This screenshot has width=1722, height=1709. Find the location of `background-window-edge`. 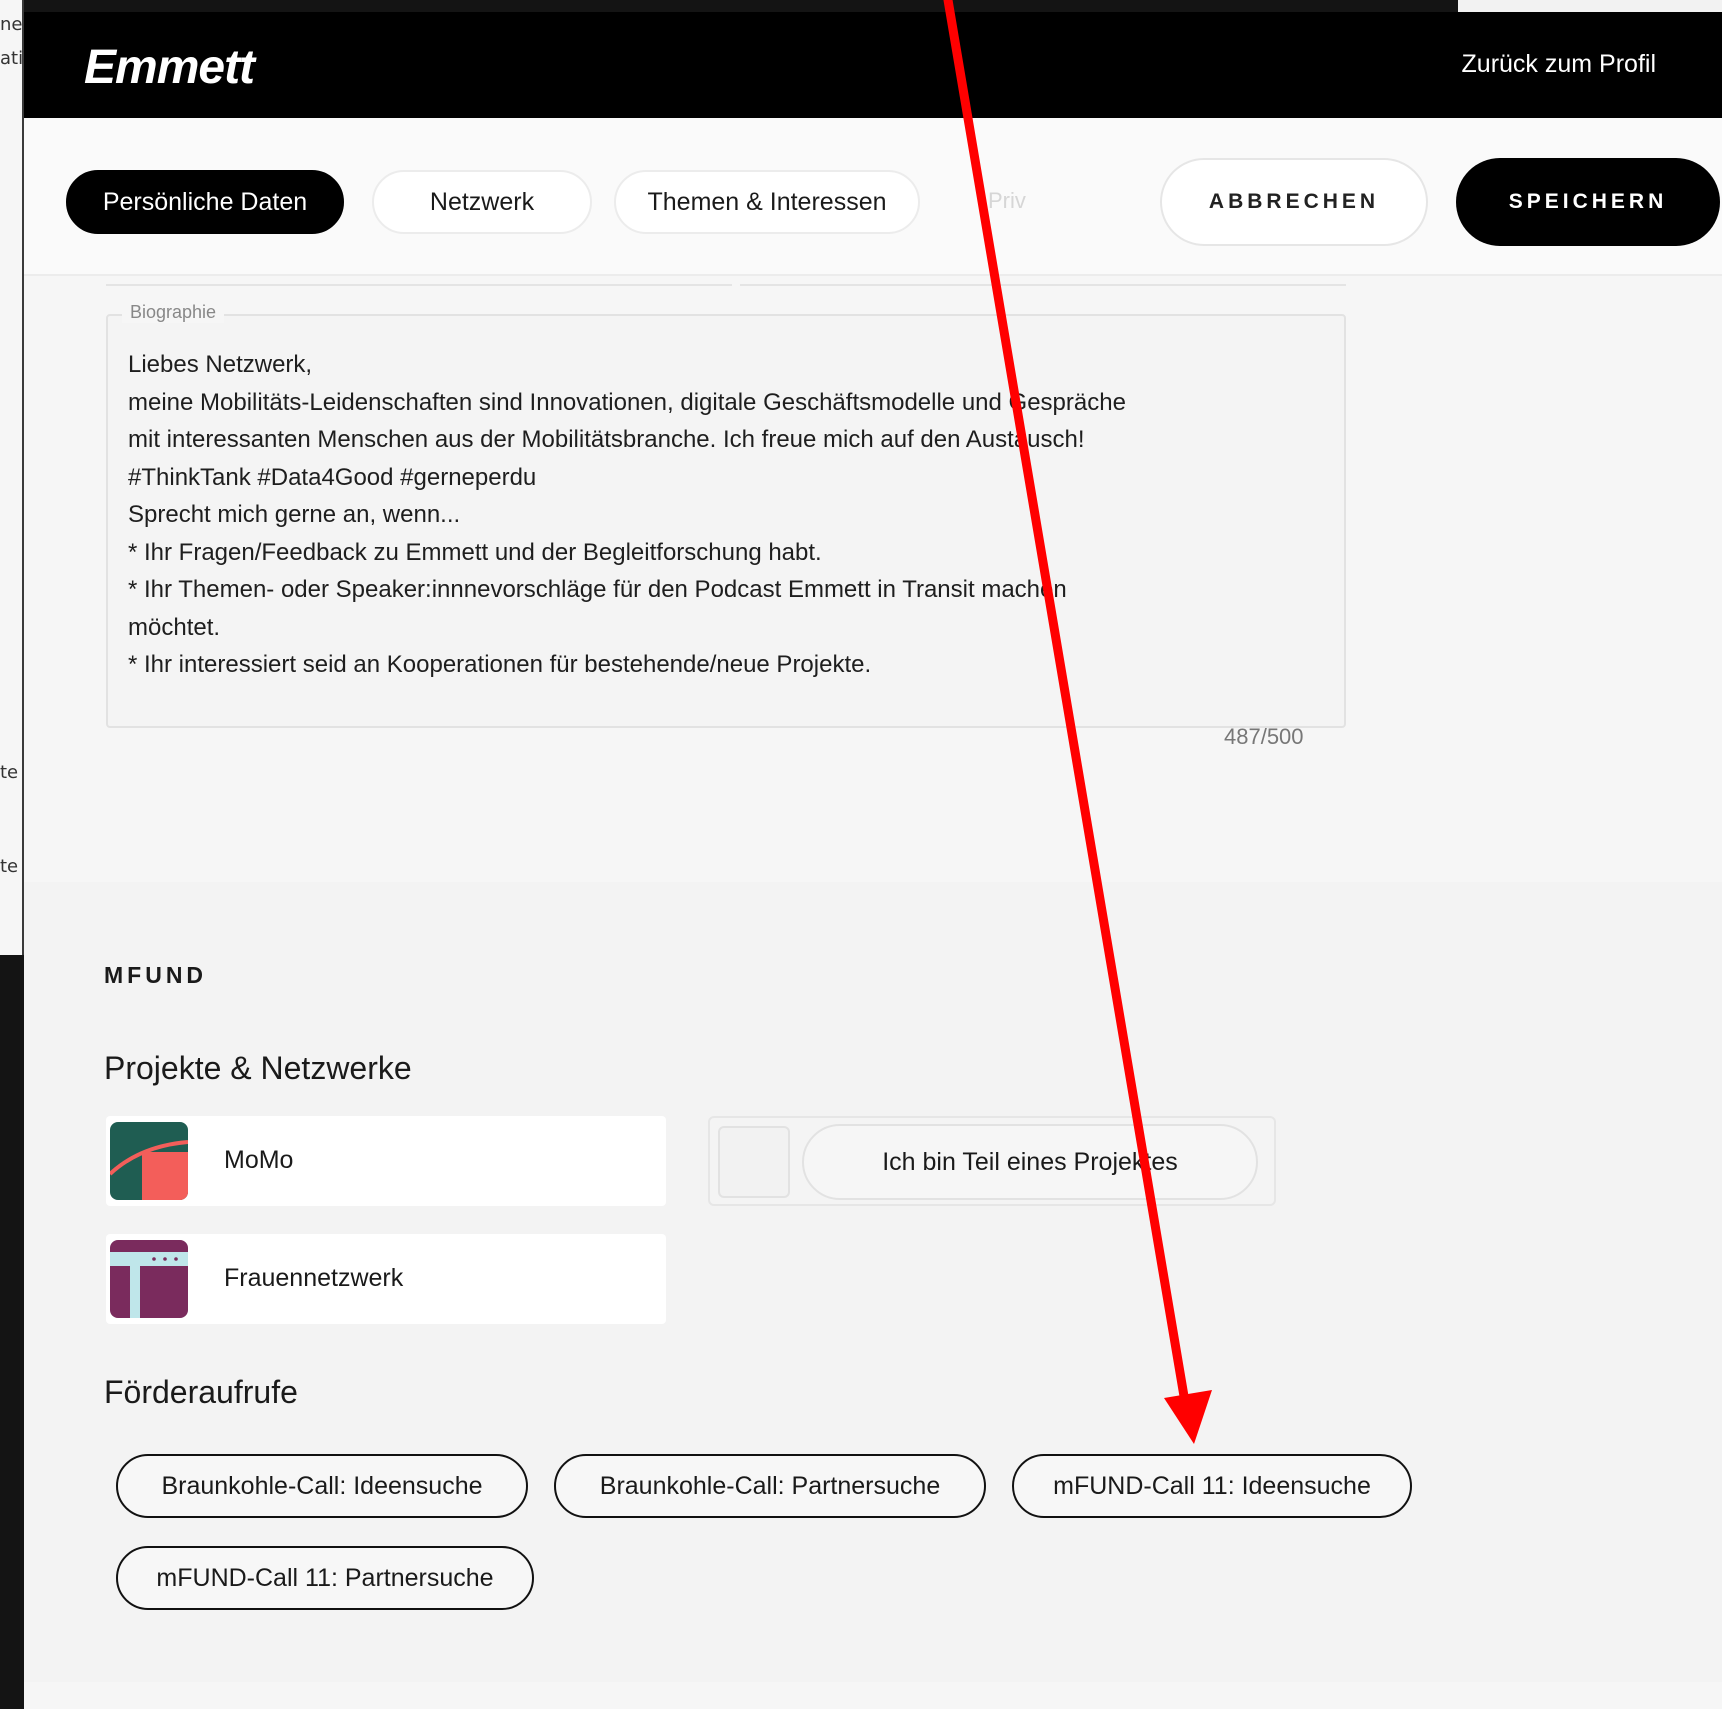

background-window-edge is located at coordinates (1590, 6).